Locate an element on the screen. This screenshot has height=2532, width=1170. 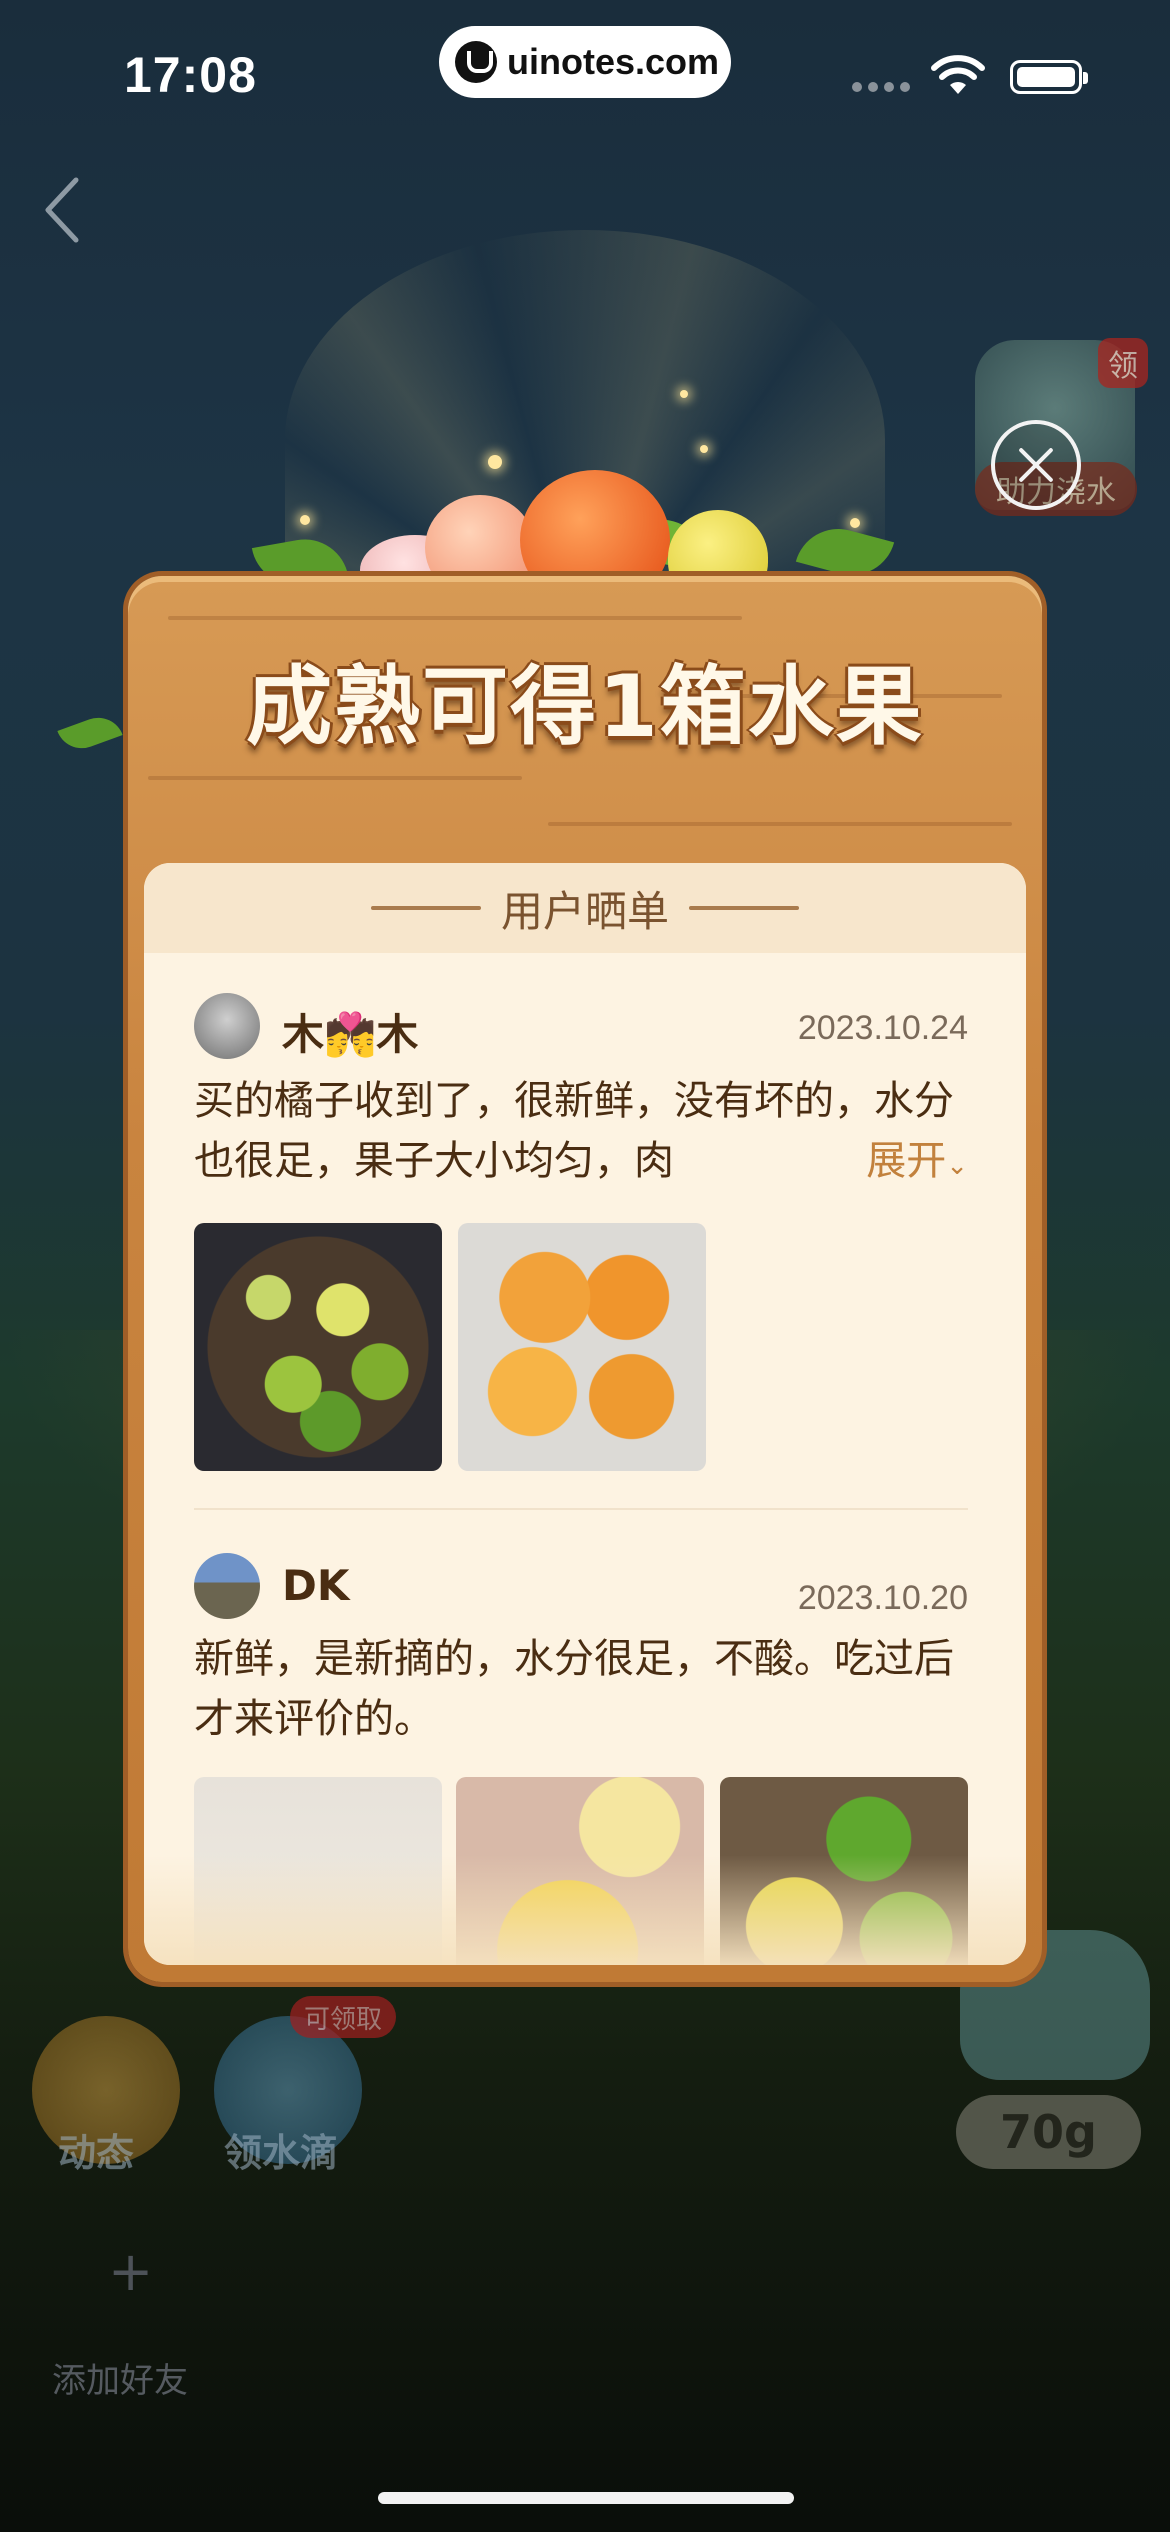
watermark-pill: uinotes.com is located at coordinates (585, 62).